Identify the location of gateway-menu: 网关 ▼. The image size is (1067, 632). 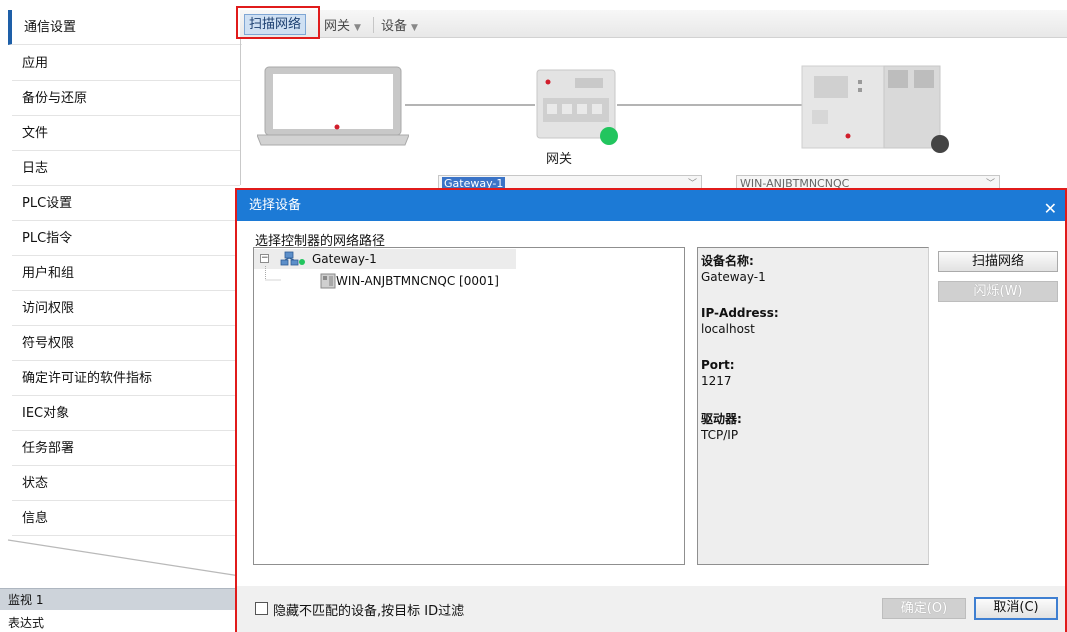
(342, 24).